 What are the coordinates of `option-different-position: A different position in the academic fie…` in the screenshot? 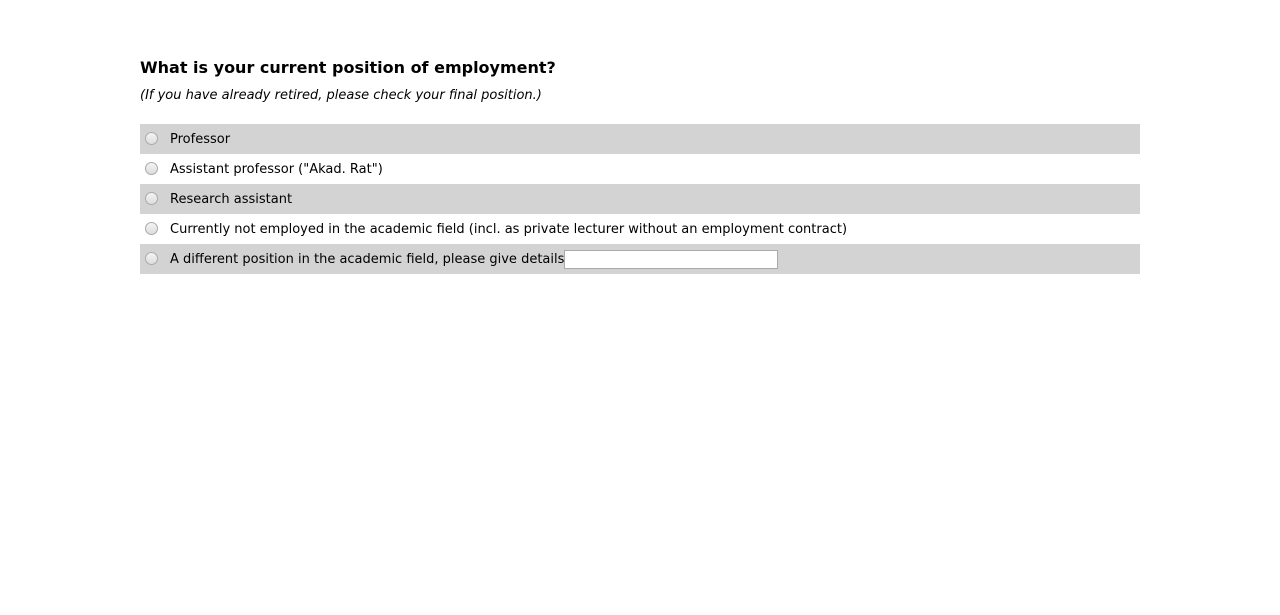 It's located at (640, 259).